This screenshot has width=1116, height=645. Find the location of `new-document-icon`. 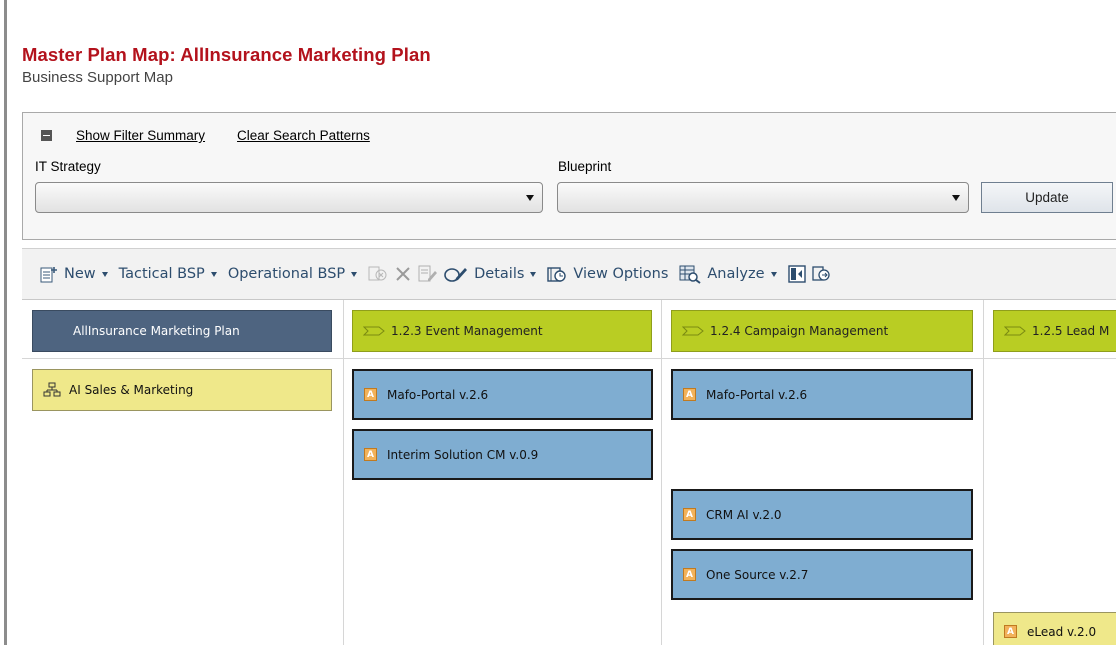

new-document-icon is located at coordinates (49, 274).